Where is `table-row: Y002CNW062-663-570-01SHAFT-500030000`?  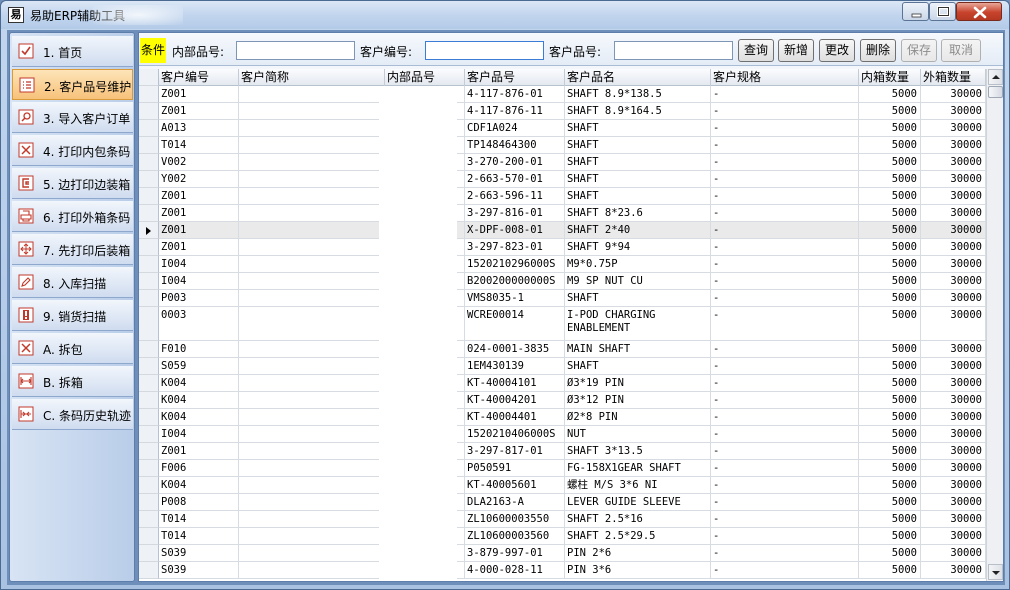 table-row: Y002CNW062-663-570-01SHAFT-500030000 is located at coordinates (562, 179).